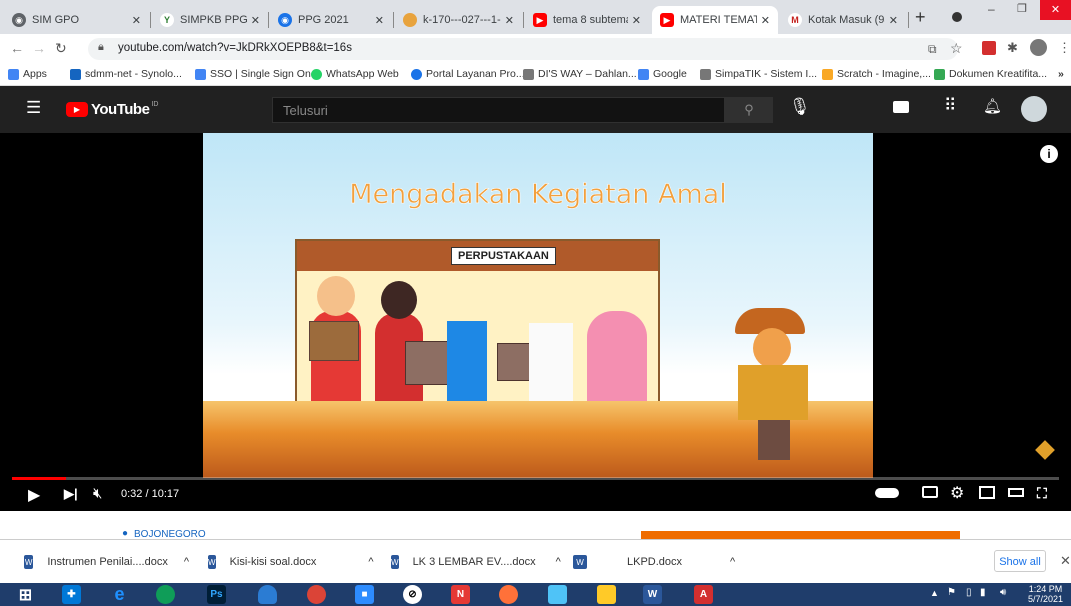  Describe the element at coordinates (800, 107) in the screenshot. I see `microphone-icon: 🎙︎` at that location.